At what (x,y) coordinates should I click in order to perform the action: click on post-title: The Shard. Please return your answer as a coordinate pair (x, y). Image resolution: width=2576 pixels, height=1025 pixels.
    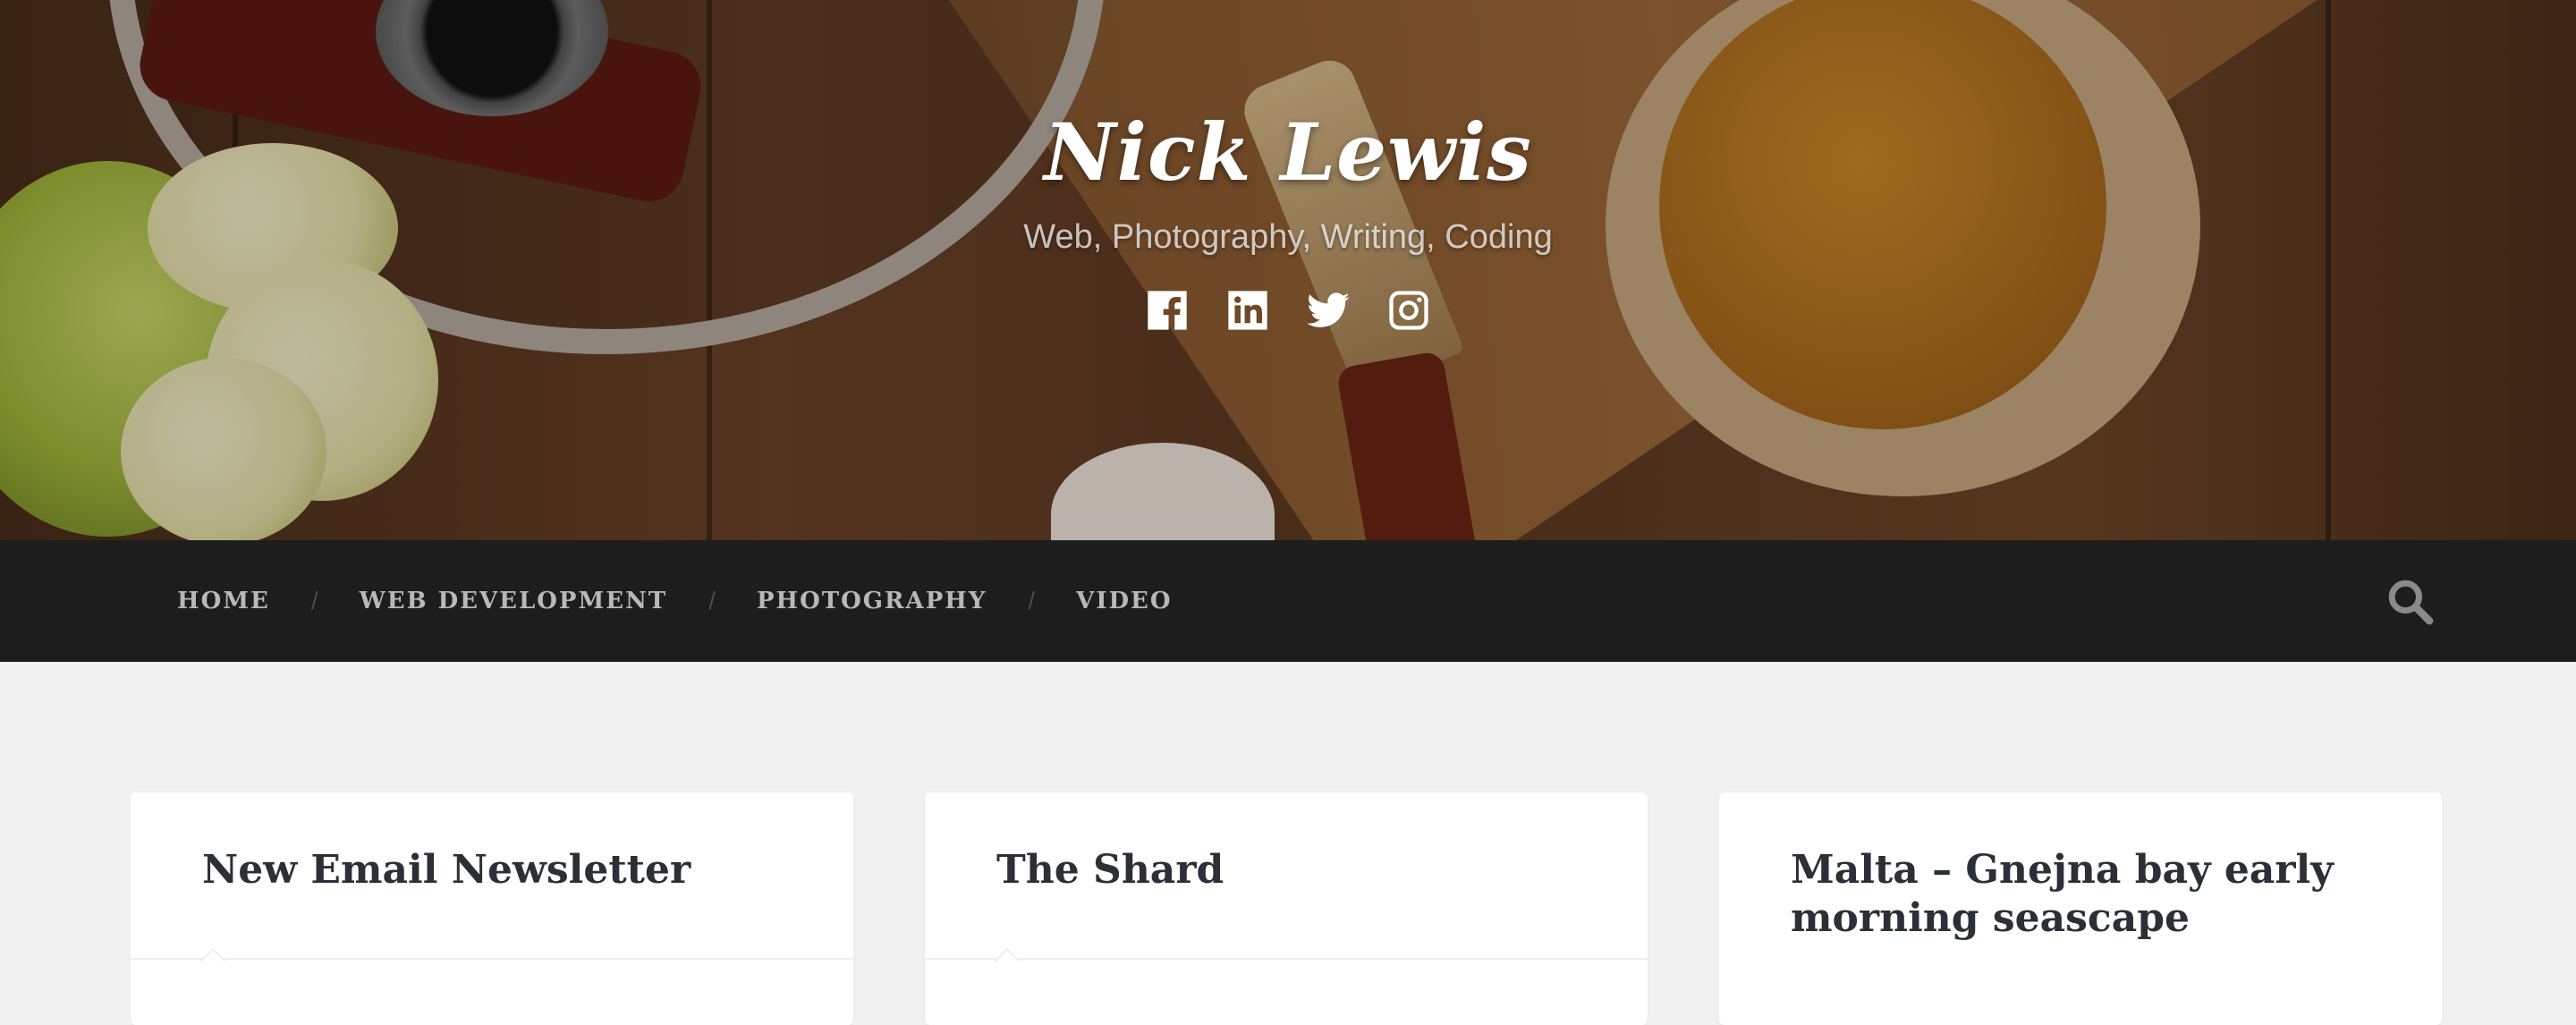
    Looking at the image, I should click on (1286, 870).